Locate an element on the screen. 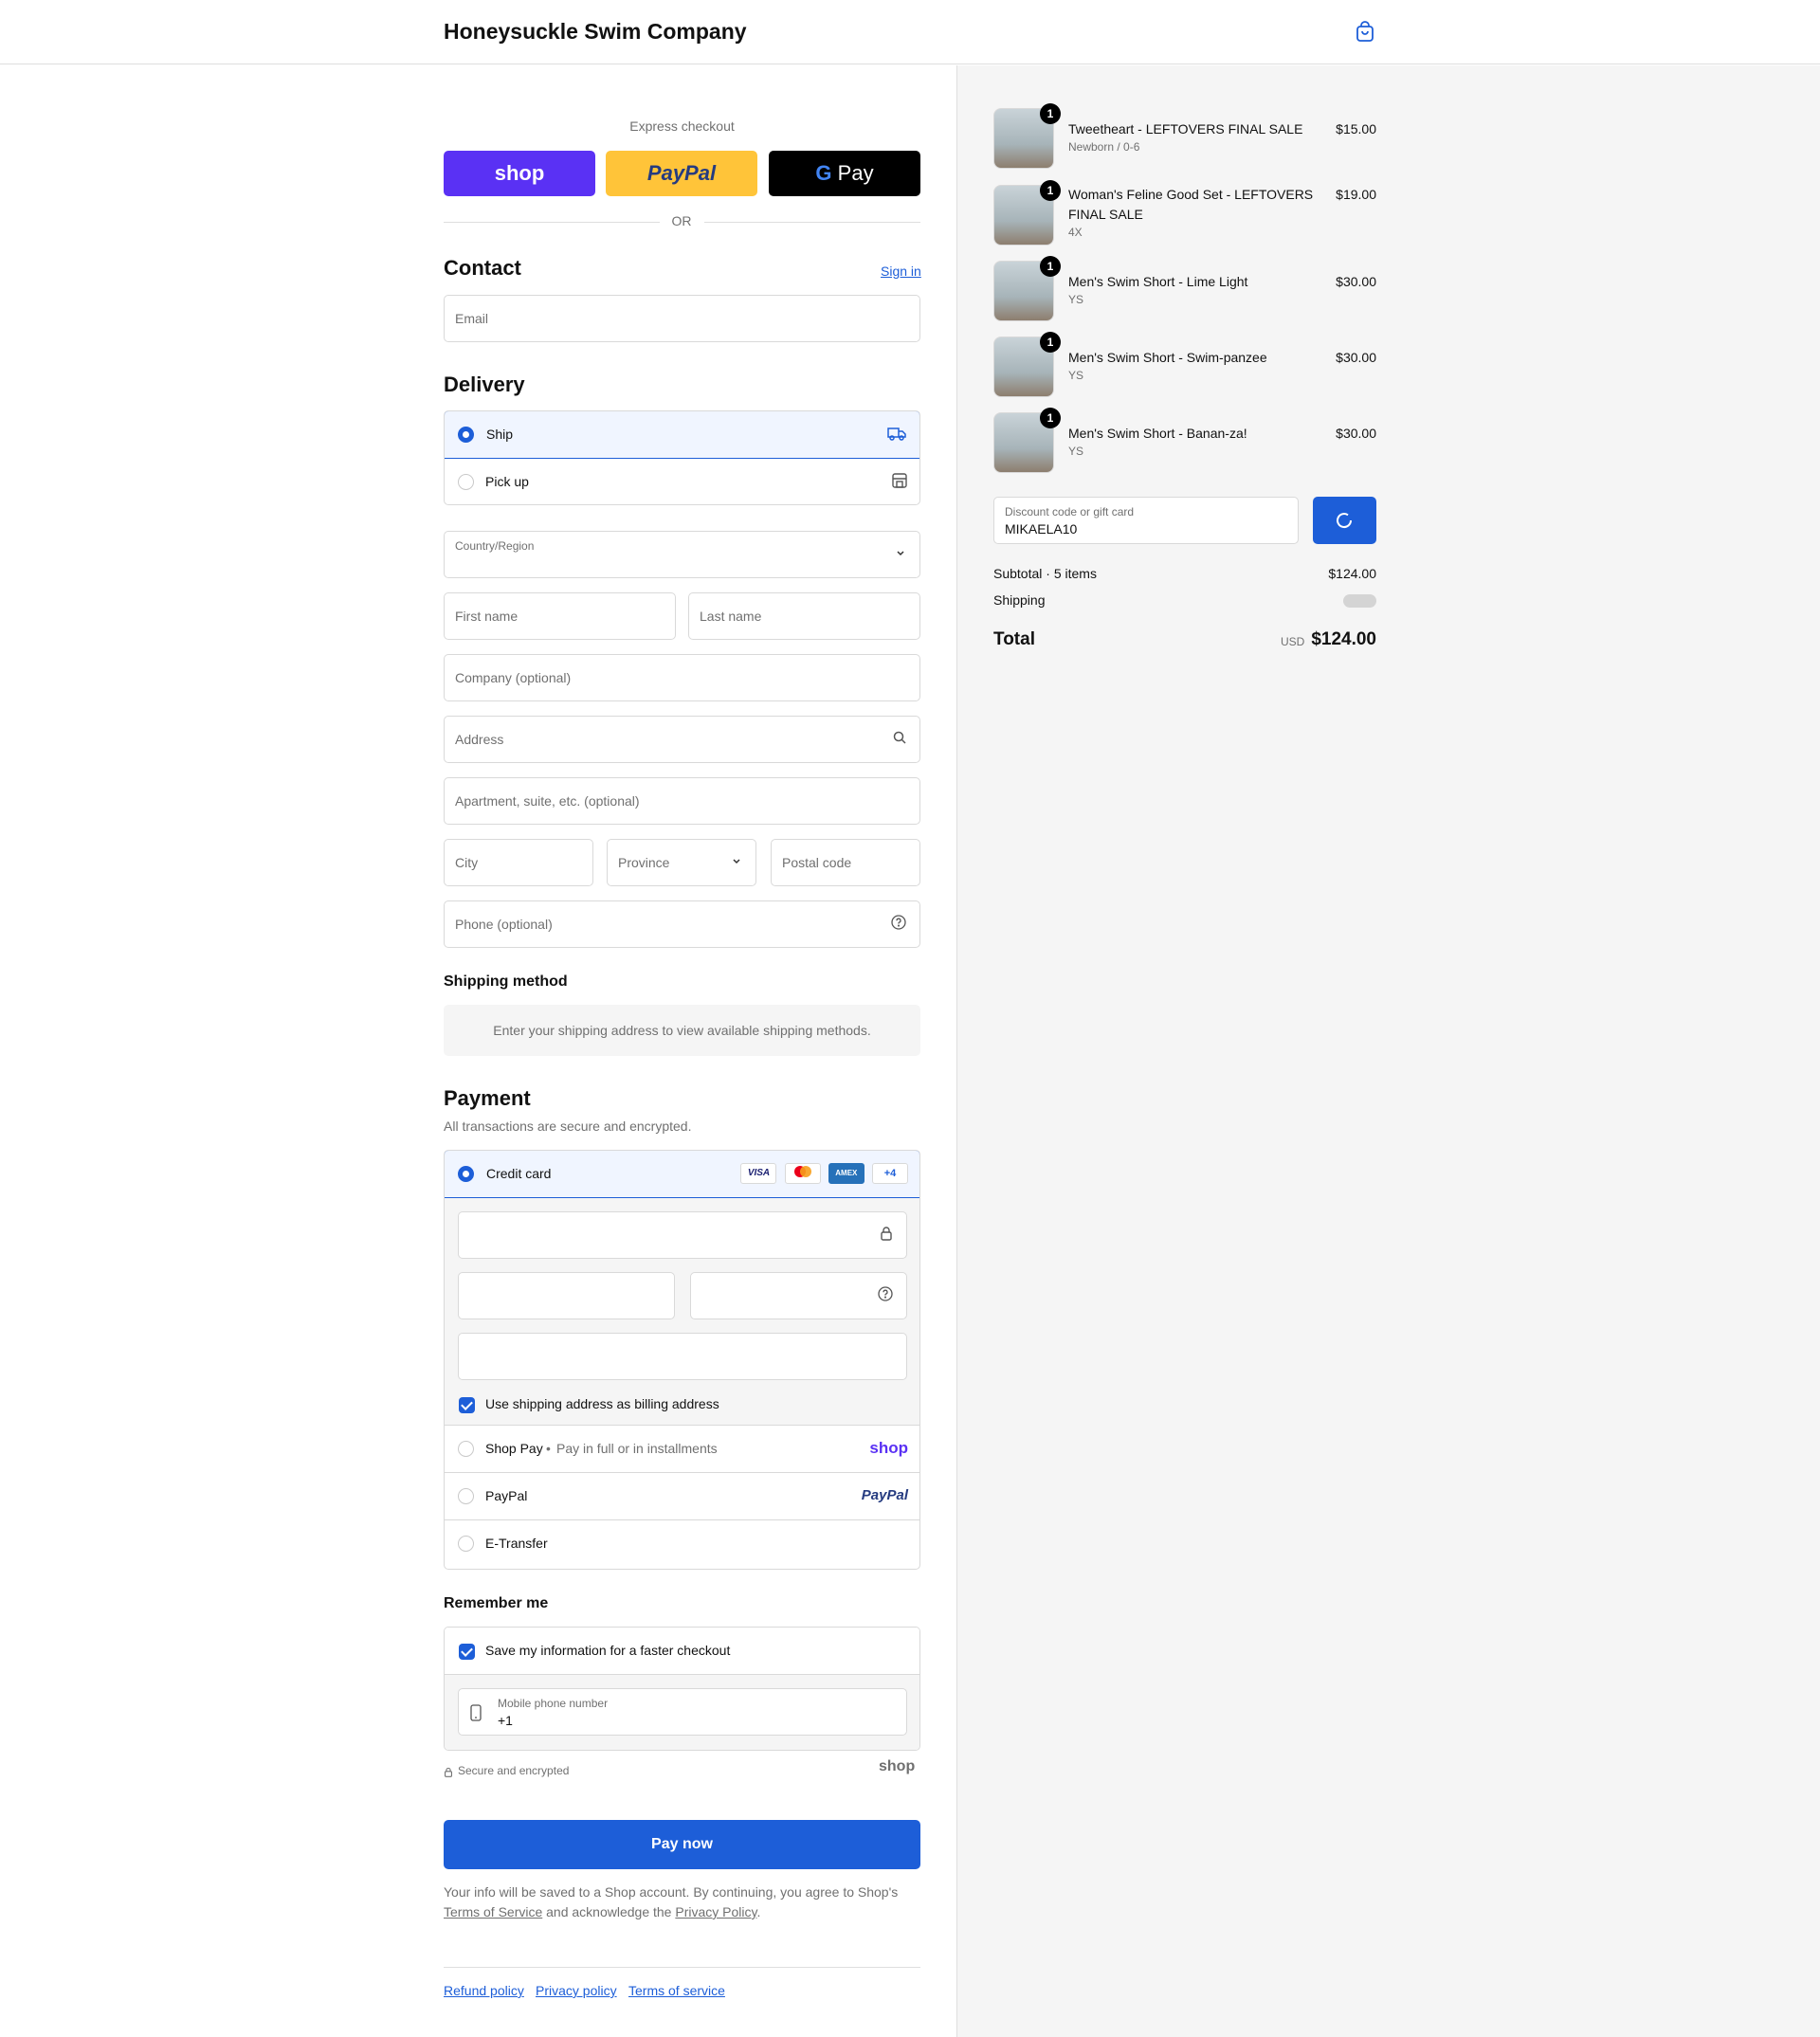 Image resolution: width=1820 pixels, height=2037 pixels. shop-pay-label: Shop Pay is located at coordinates (514, 1448).